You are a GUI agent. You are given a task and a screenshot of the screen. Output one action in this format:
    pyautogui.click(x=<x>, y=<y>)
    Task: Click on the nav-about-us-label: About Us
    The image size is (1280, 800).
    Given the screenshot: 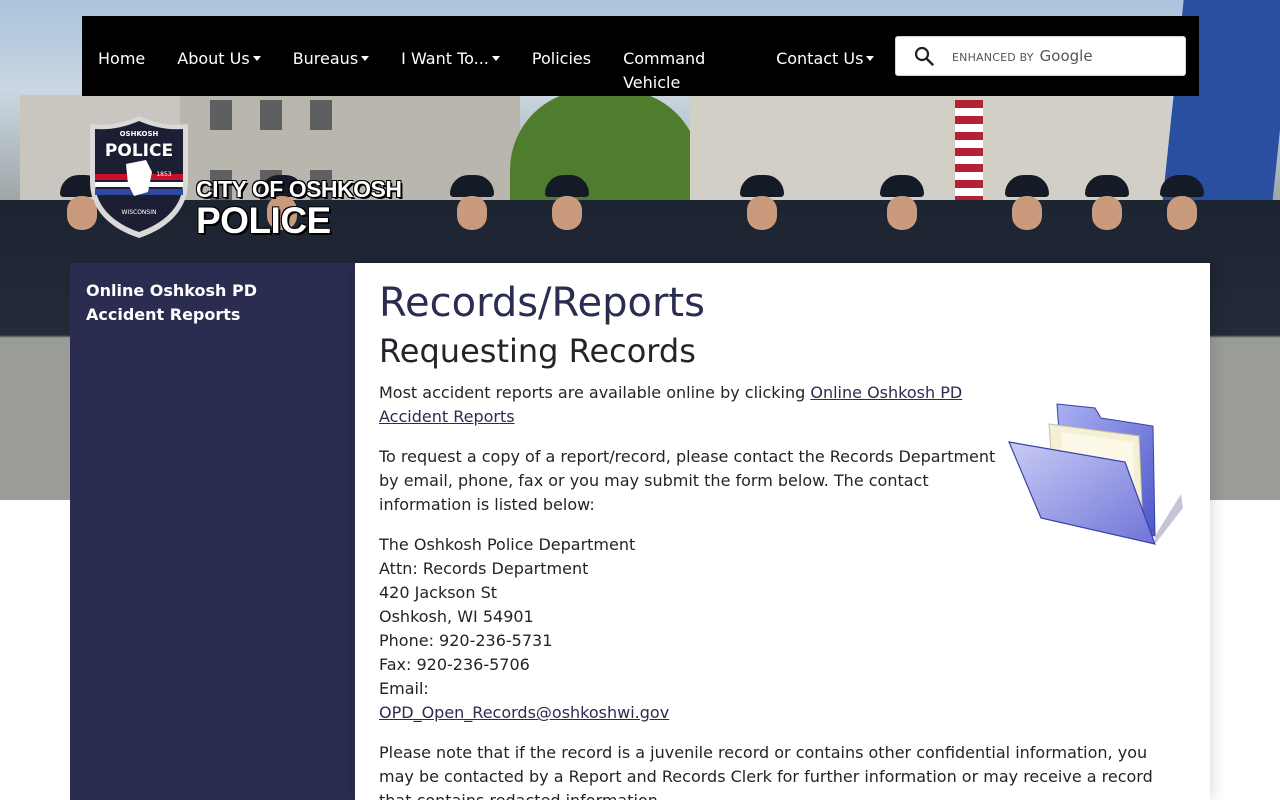 What is the action you would take?
    pyautogui.click(x=213, y=58)
    